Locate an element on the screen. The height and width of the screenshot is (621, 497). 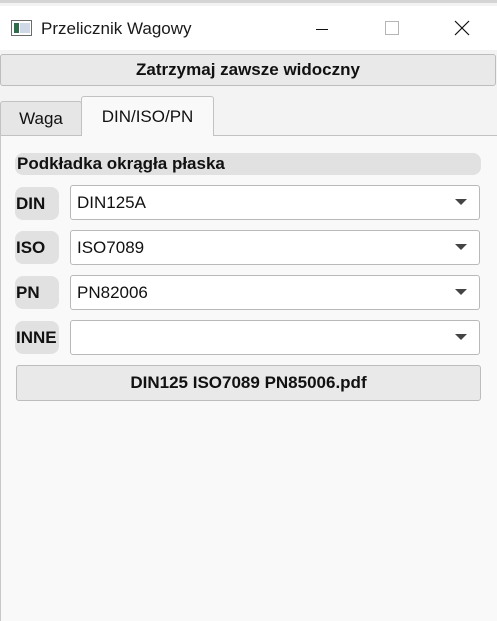
maximize-button is located at coordinates (392, 28).